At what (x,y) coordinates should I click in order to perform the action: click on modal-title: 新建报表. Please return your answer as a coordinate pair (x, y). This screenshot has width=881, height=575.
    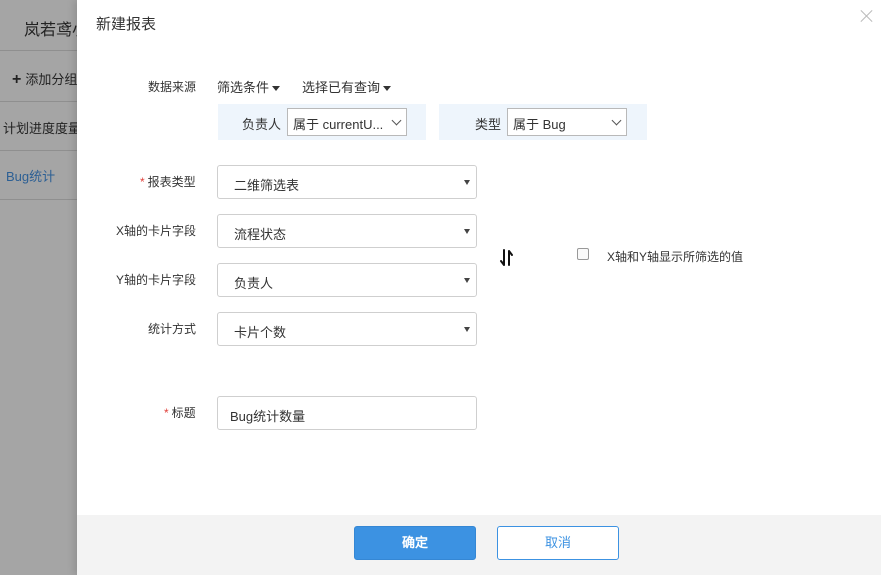
    Looking at the image, I should click on (126, 24).